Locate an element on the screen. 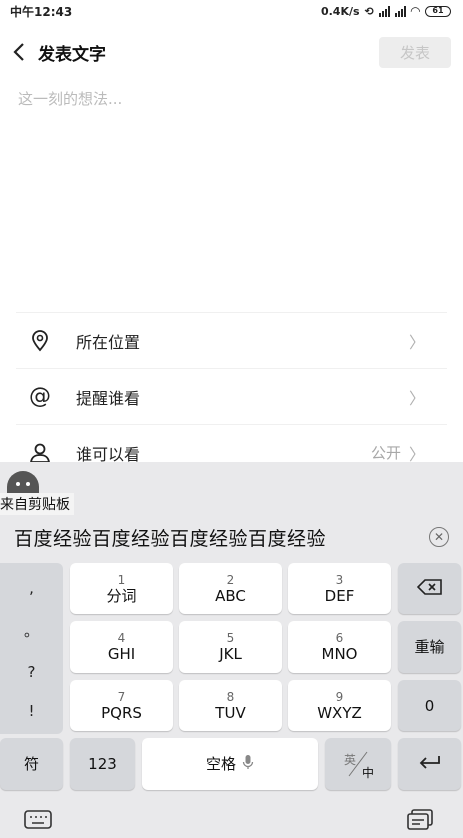 Image resolution: width=463 pixels, height=838 pixels. at-sign-icon: @ is located at coordinates (40, 396).